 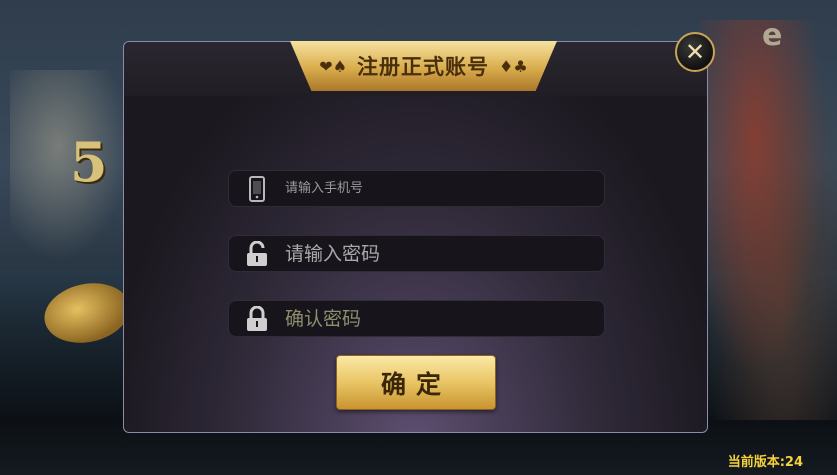 What do you see at coordinates (444, 253) in the screenshot?
I see `password-input` at bounding box center [444, 253].